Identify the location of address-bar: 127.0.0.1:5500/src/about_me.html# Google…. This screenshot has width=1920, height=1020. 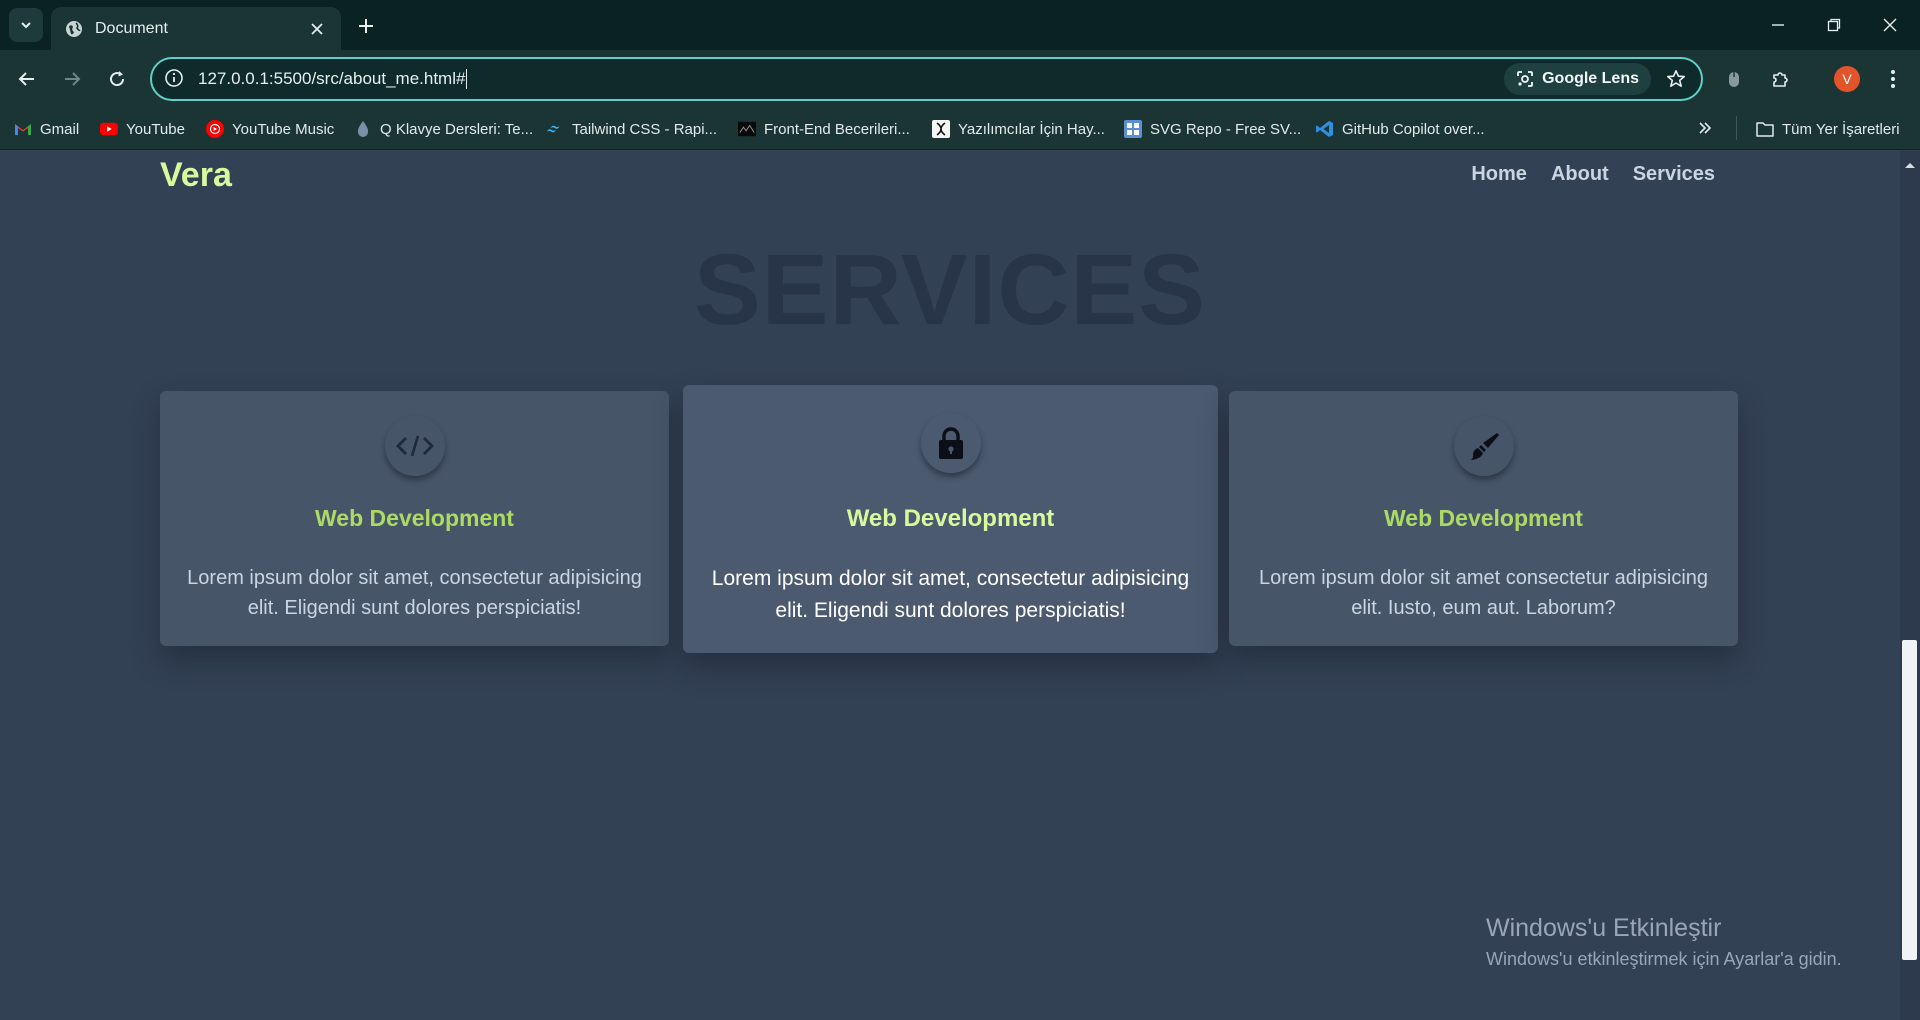
(926, 79).